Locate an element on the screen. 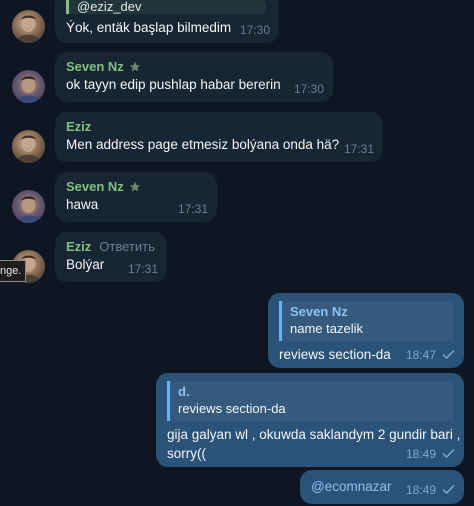  message-bubble: Eziz Ответить Bolýar 17:31 is located at coordinates (111, 257).